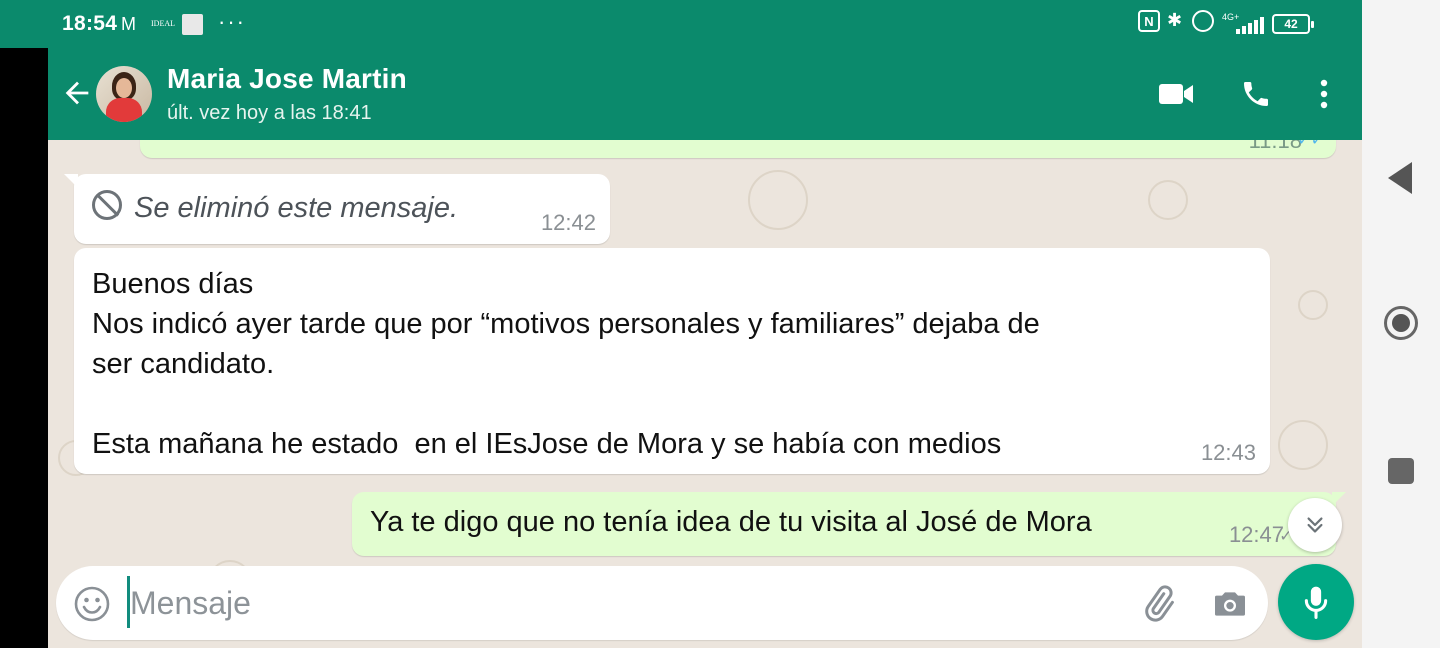  Describe the element at coordinates (662, 404) in the screenshot. I see `message-line` at that location.